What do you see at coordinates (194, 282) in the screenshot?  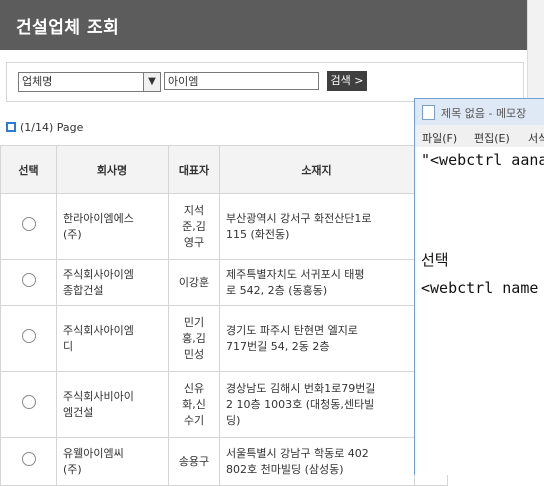 I see `representative: 이강훈` at bounding box center [194, 282].